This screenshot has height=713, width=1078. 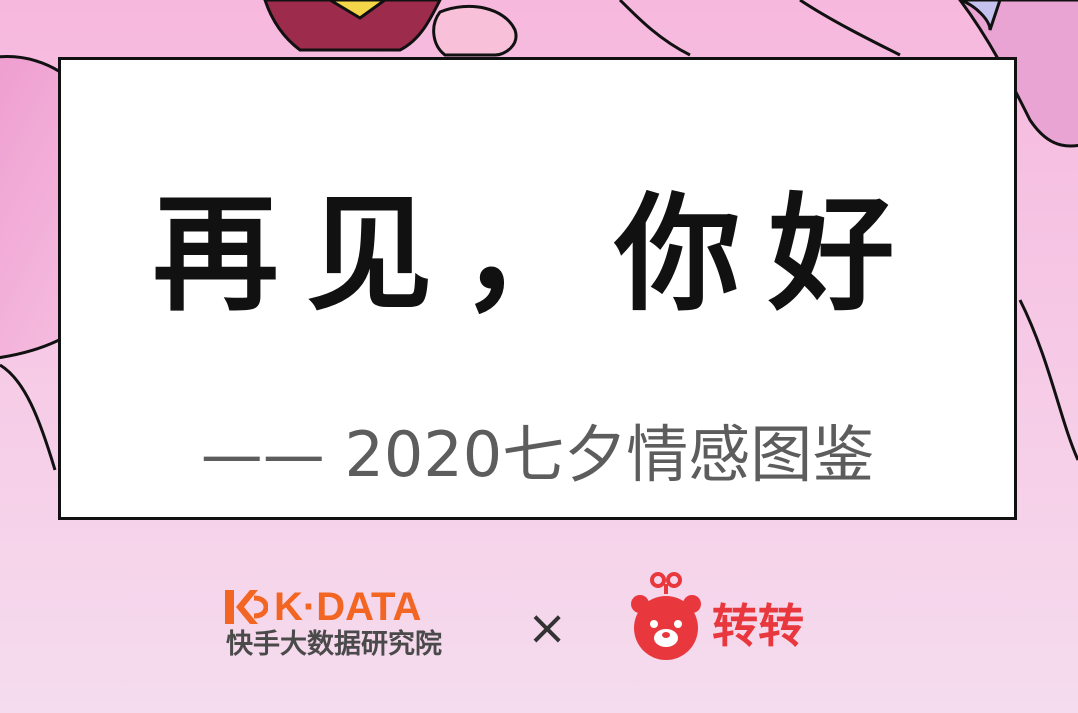 What do you see at coordinates (348, 607) in the screenshot?
I see `kdata-name: K·DATA` at bounding box center [348, 607].